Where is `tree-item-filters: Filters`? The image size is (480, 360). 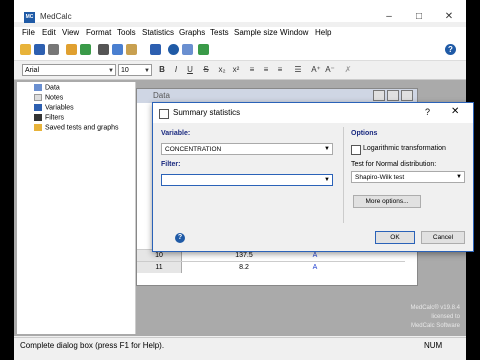 tree-item-filters: Filters is located at coordinates (49, 117).